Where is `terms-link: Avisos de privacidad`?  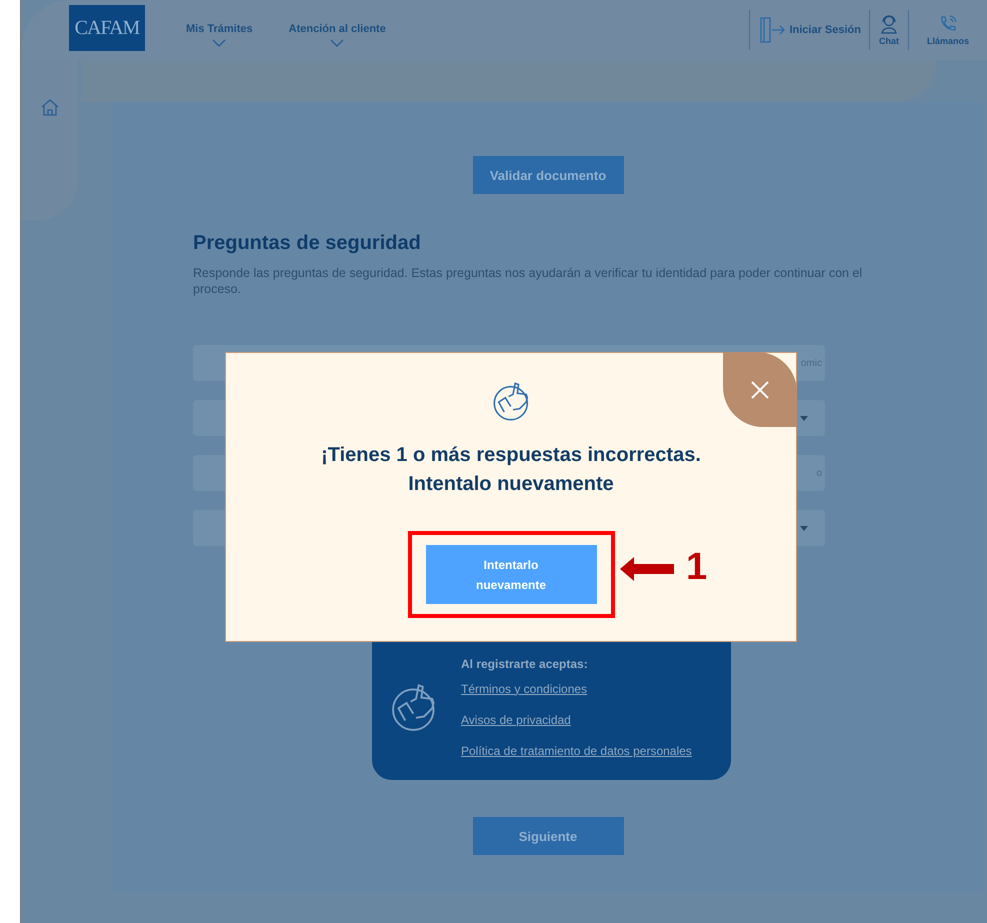 terms-link: Avisos de privacidad is located at coordinates (576, 719).